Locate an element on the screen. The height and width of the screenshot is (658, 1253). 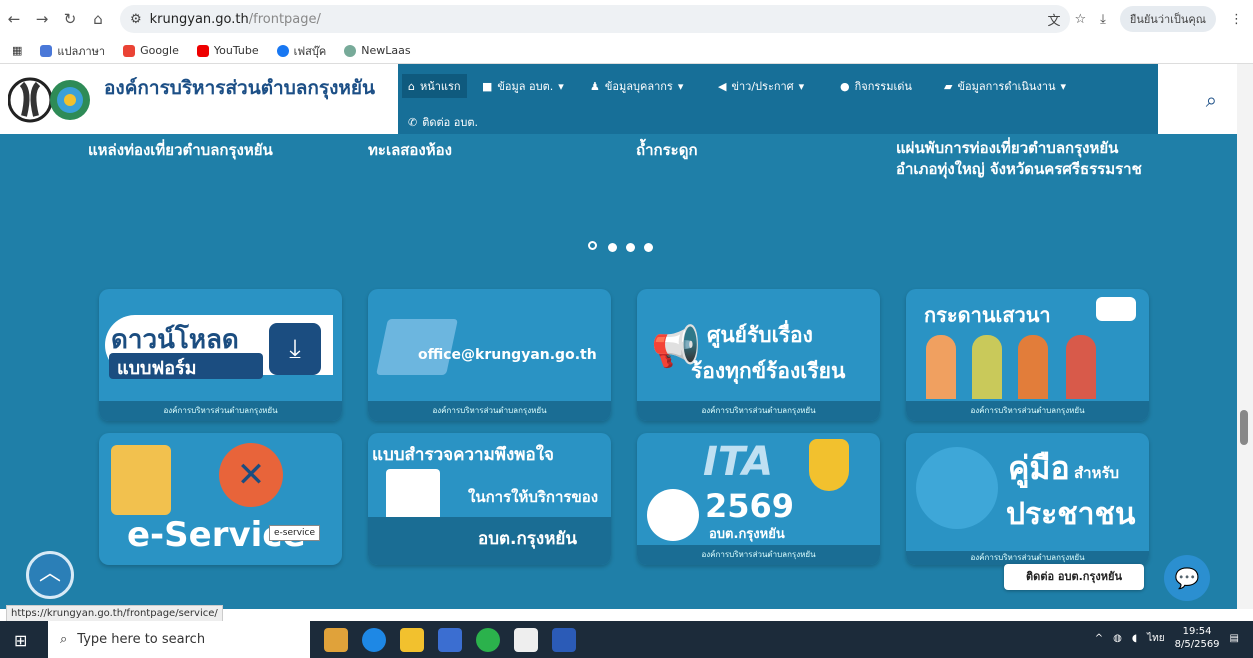
emblem-icon is located at coordinates (829, 465).